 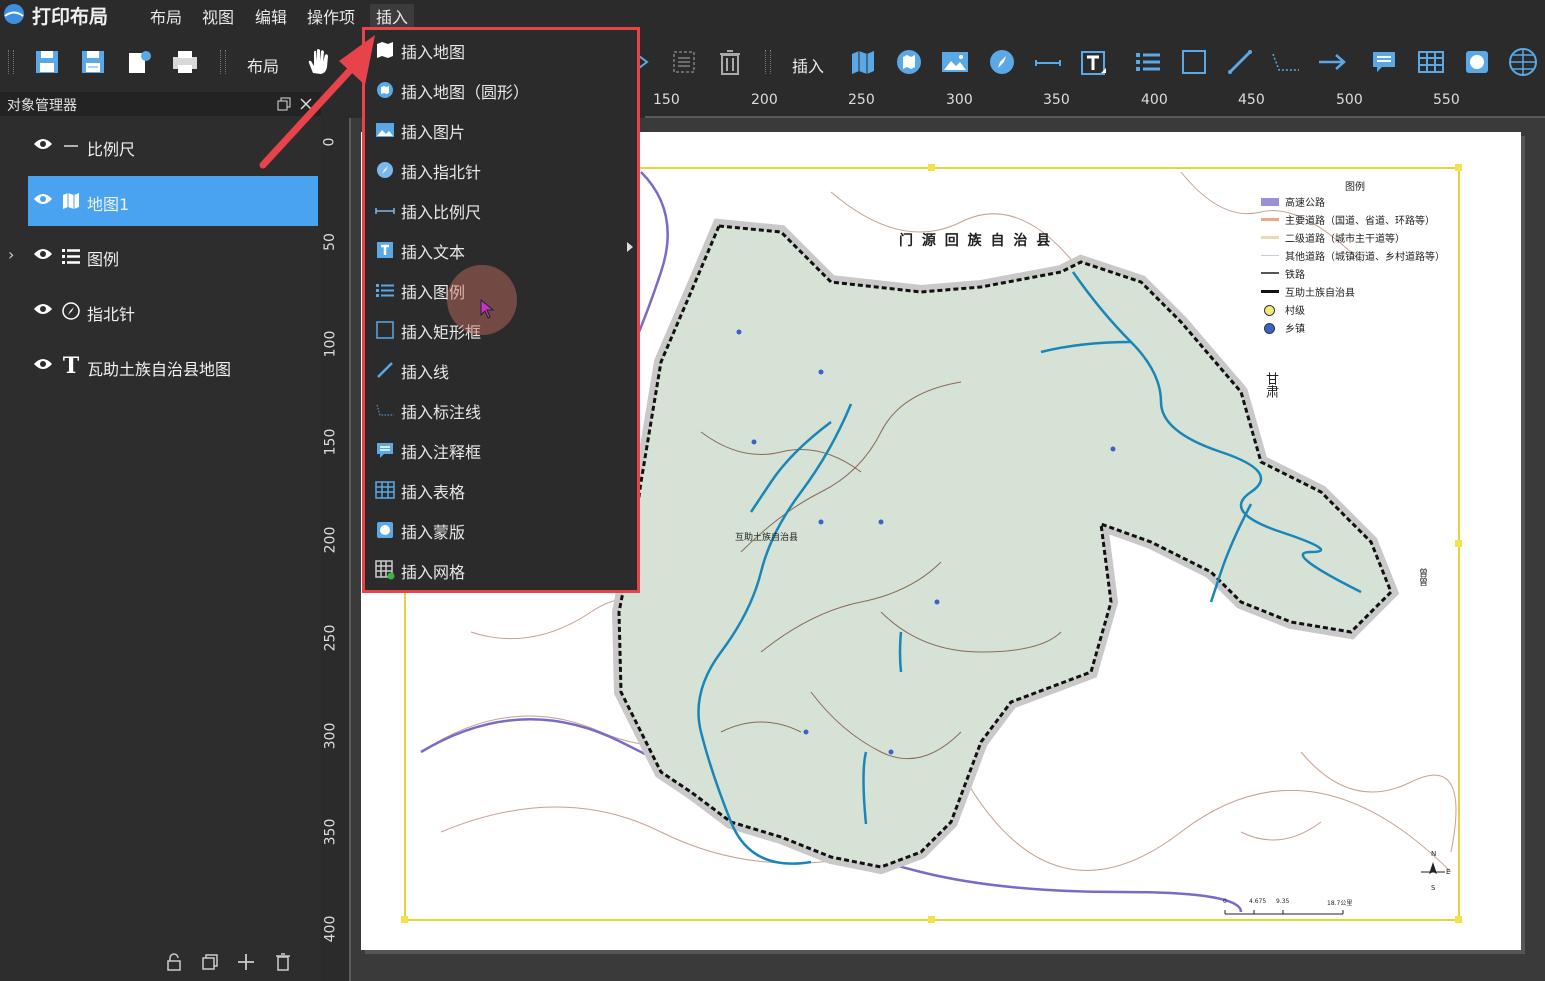 What do you see at coordinates (385, 410) in the screenshot?
I see `callout-line-icon` at bounding box center [385, 410].